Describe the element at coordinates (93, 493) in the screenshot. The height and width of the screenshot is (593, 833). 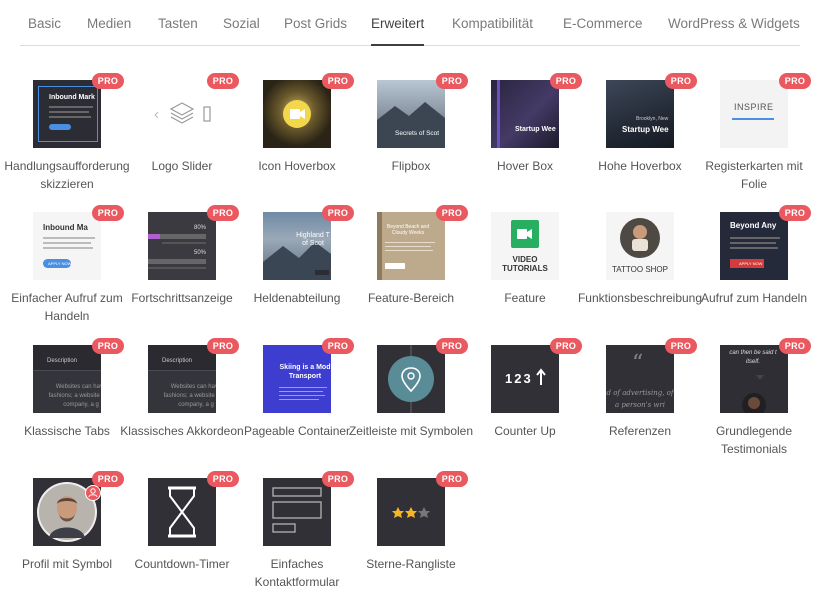
I see `user-icon` at that location.